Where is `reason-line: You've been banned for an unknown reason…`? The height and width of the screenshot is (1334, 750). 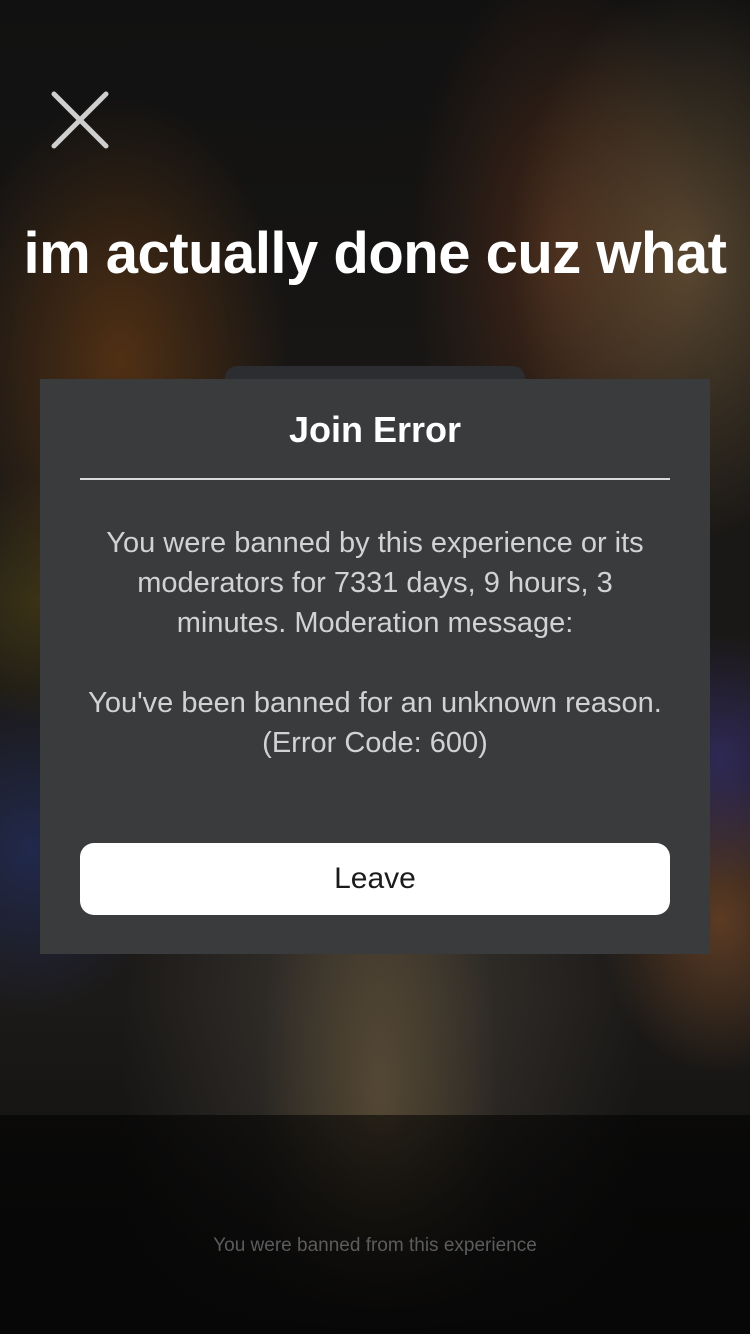
reason-line: You've been banned for an unknown reason… is located at coordinates (375, 703).